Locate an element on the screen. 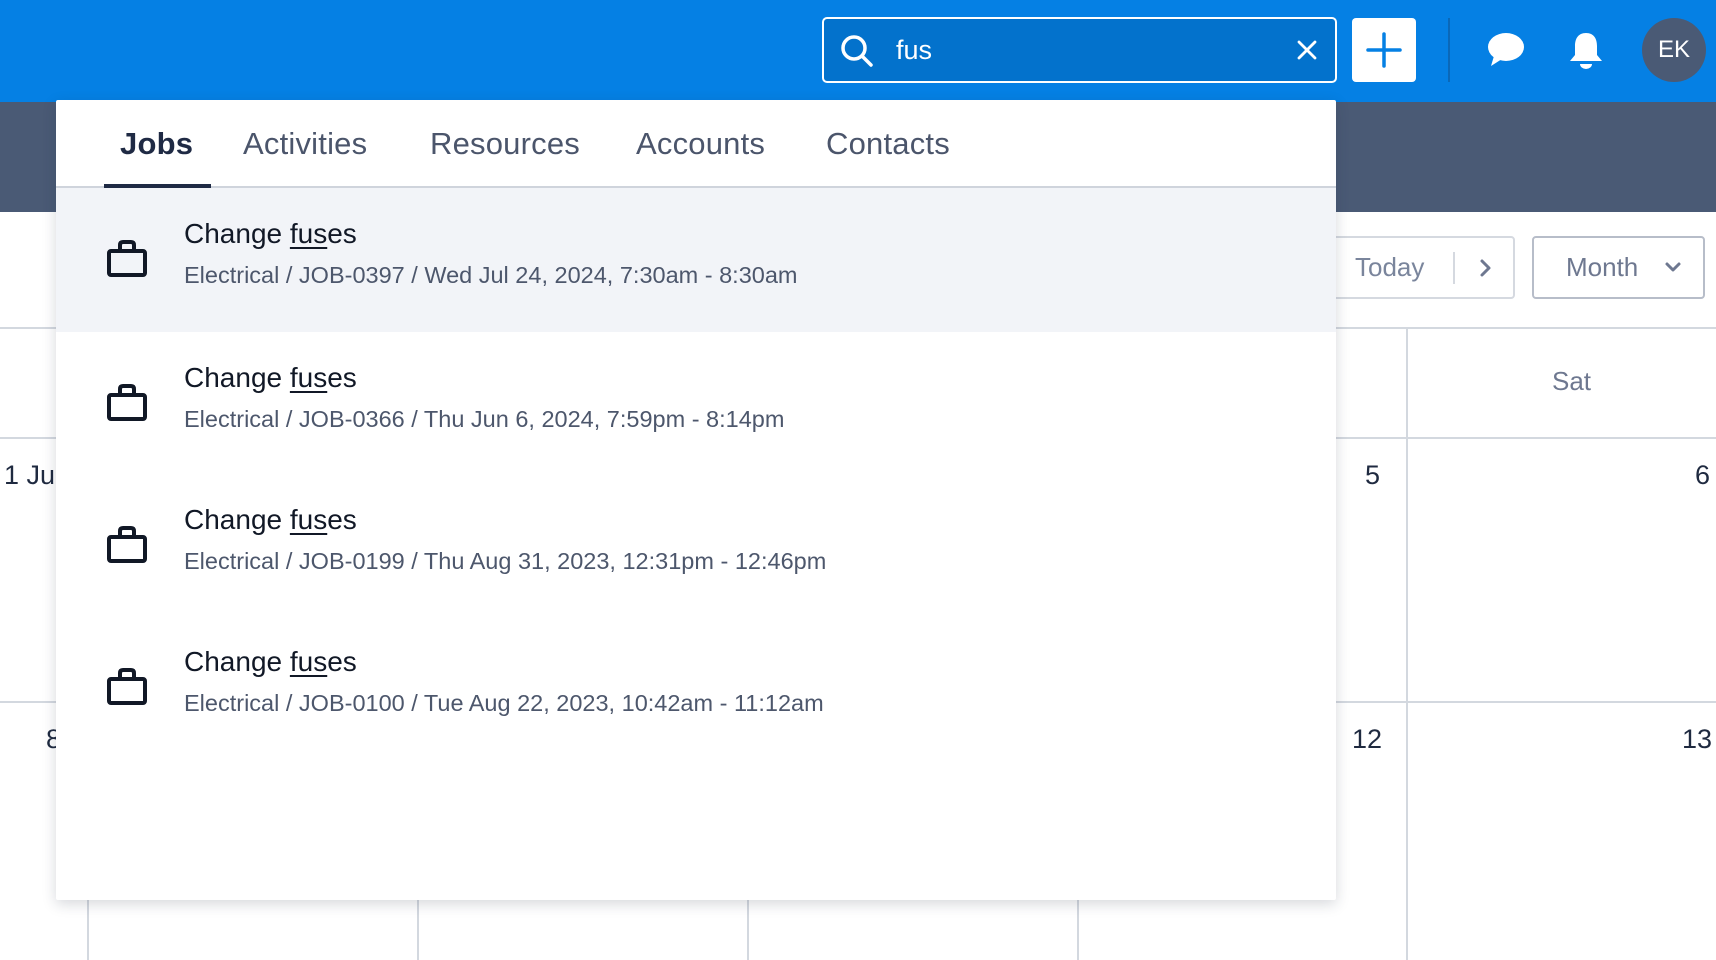 The width and height of the screenshot is (1716, 960). bell-icon is located at coordinates (1586, 51).